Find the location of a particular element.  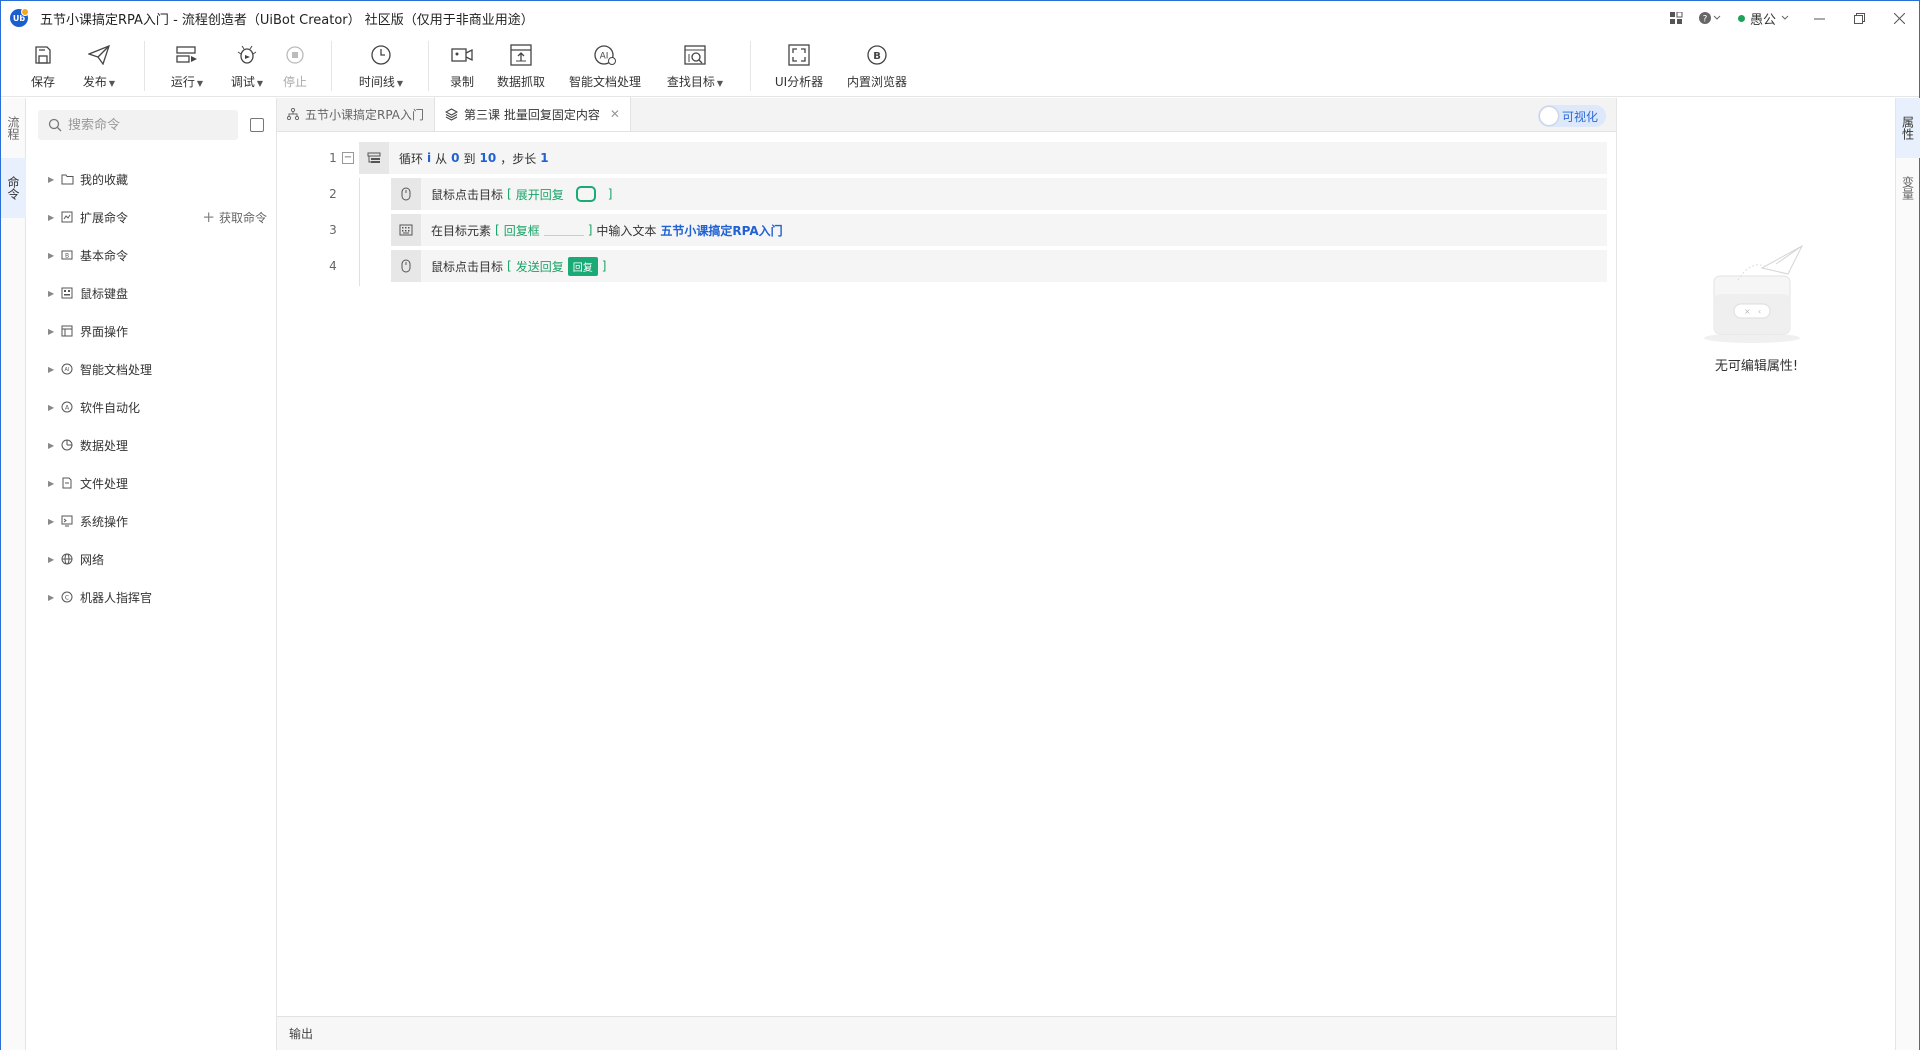

close-button is located at coordinates (1899, 18).